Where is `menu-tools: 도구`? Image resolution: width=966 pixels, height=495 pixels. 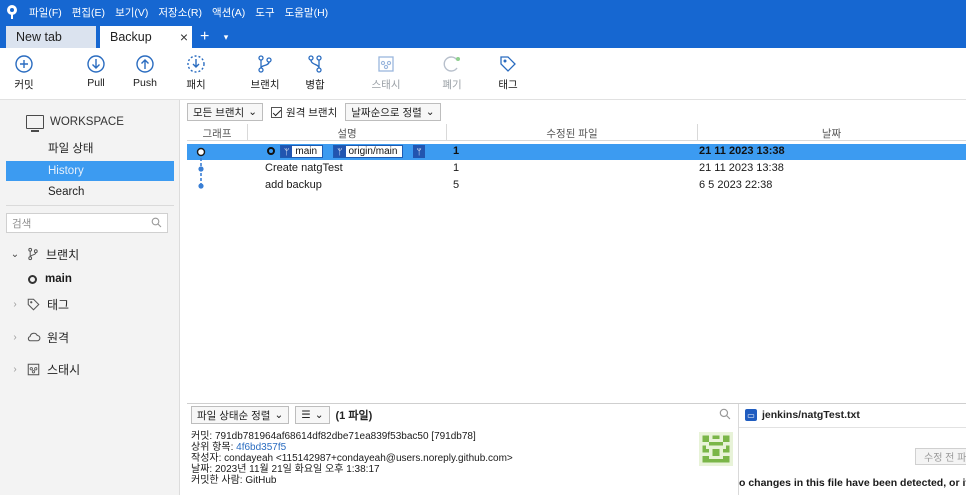
menu-tools: 도구 is located at coordinates (264, 12).